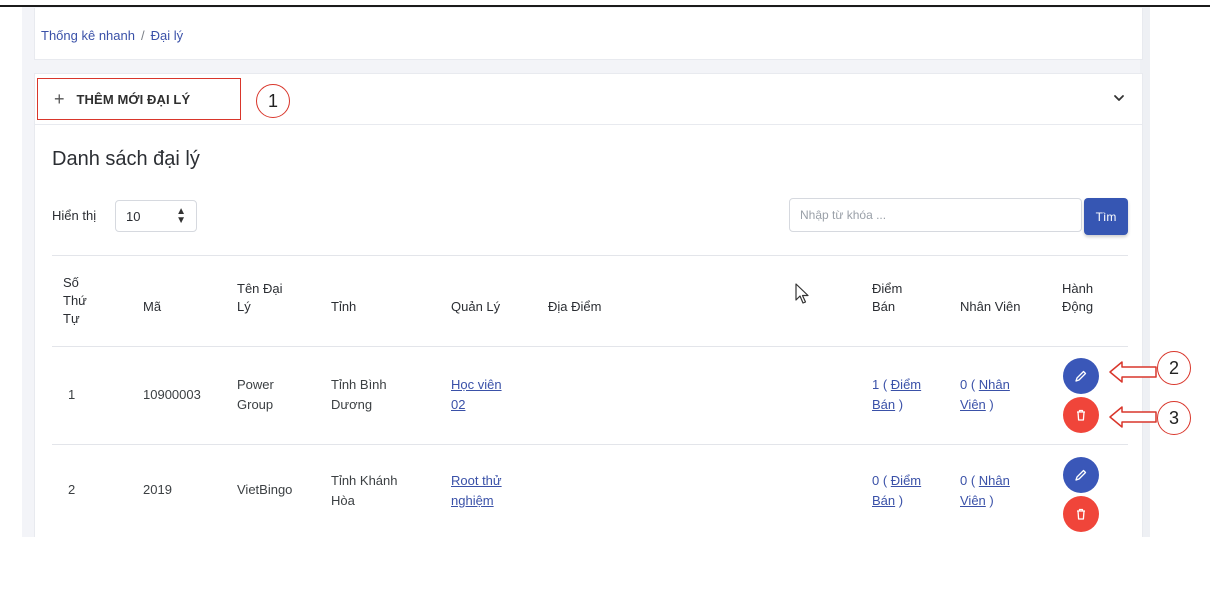  Describe the element at coordinates (167, 35) in the screenshot. I see `breadcrumb-current: Đại lý` at that location.